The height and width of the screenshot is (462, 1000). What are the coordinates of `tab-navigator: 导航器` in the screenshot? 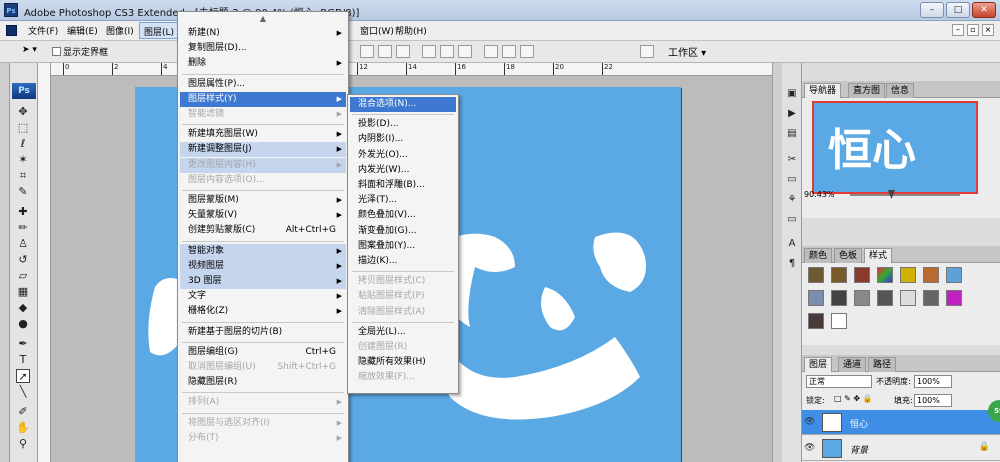 It's located at (823, 90).